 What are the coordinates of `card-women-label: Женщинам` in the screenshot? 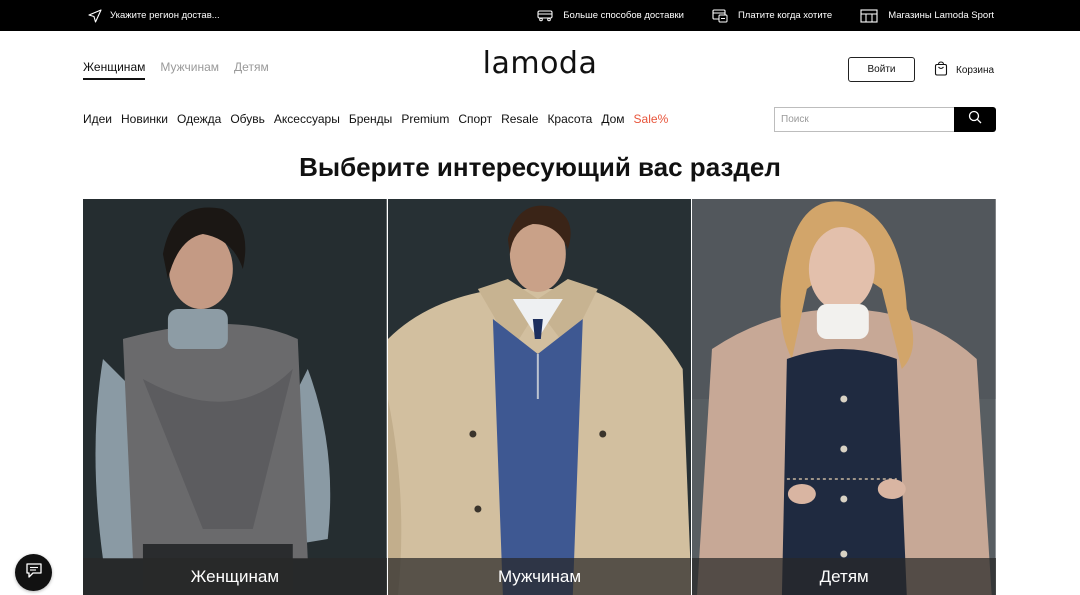 It's located at (235, 576).